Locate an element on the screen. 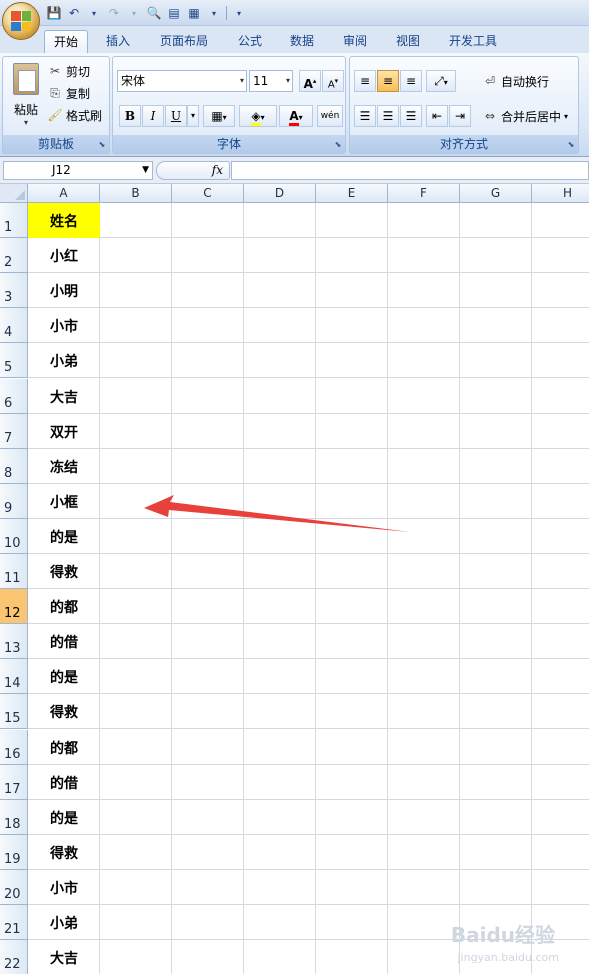  quick-access-toolbar: 💾 ↶ ▾ ↷ ▾ 🔍 ▤ ▦ ▾ ▾ is located at coordinates (146, 13).